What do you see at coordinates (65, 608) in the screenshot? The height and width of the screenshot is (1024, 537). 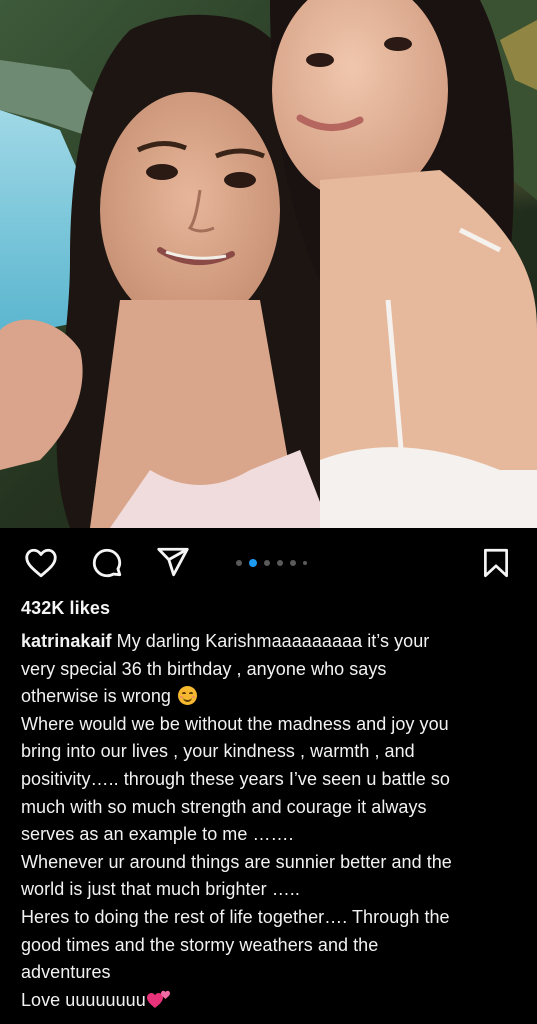 I see `likes-count: 432K likes` at bounding box center [65, 608].